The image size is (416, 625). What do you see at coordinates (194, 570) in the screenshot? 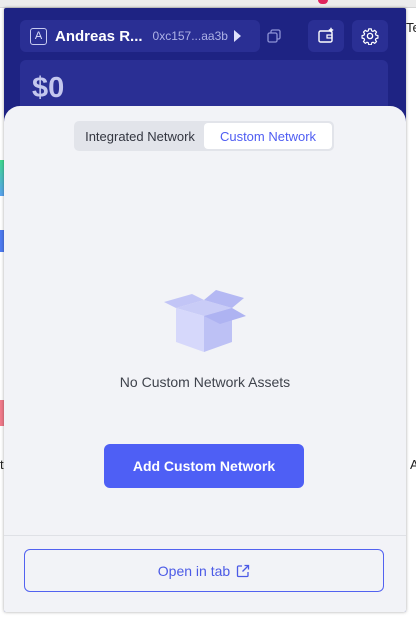
I see `open-in-tab-label: Open in tab` at bounding box center [194, 570].